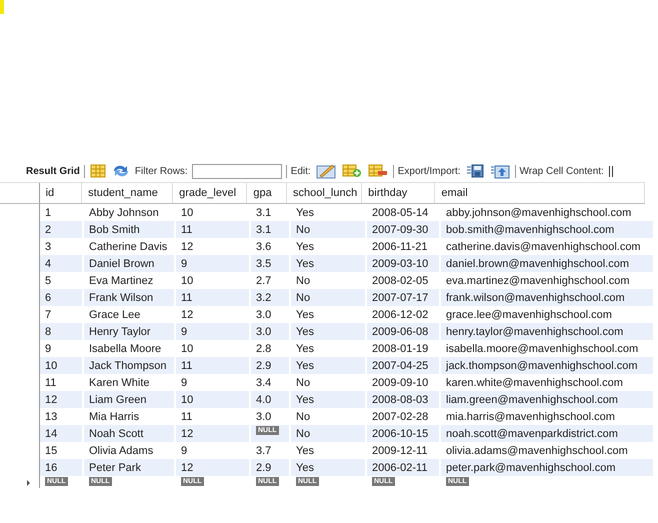 The image size is (658, 523). What do you see at coordinates (403, 331) in the screenshot?
I see `table-cell: 2009-06-08` at bounding box center [403, 331].